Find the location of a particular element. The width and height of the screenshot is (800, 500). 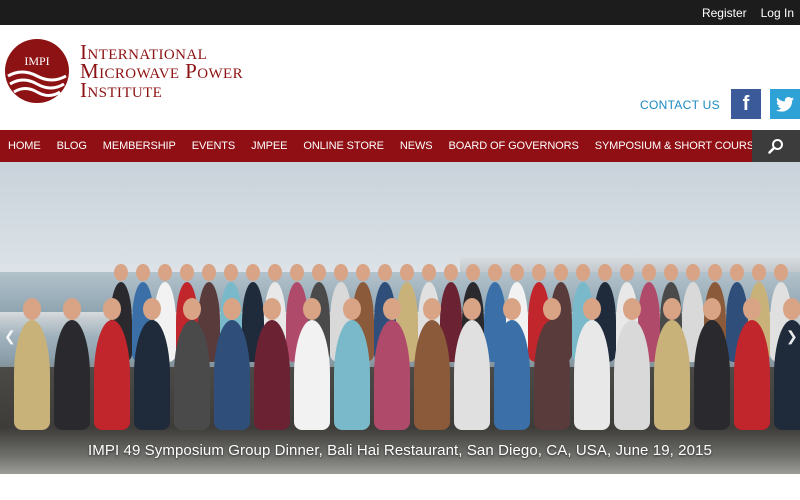

login-link: Log In is located at coordinates (777, 13).